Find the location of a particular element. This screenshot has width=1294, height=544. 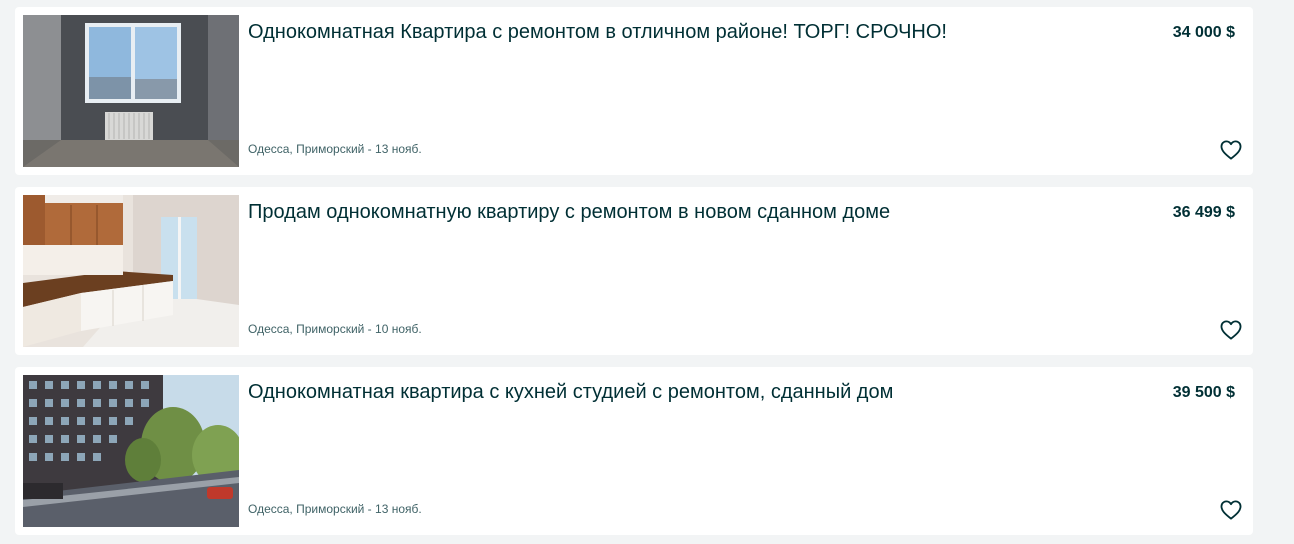

listing-price: 39 500 $ is located at coordinates (1203, 392).